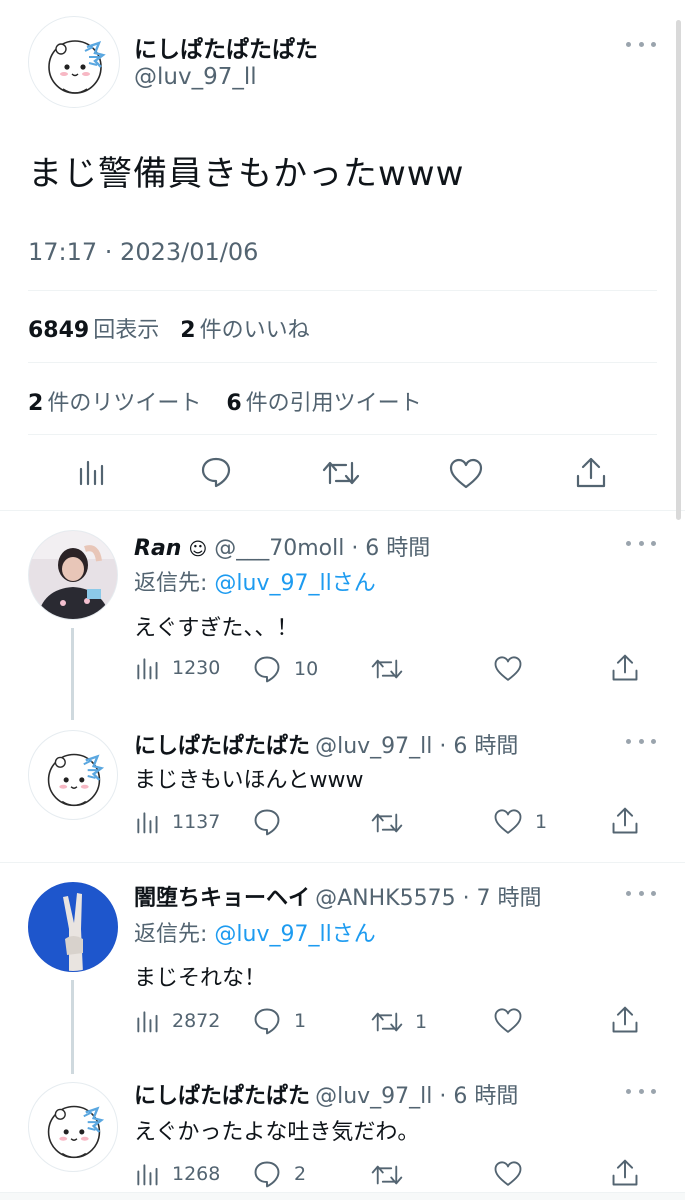 This screenshot has height=1200, width=685. I want to click on views-count: 6849, so click(59, 330).